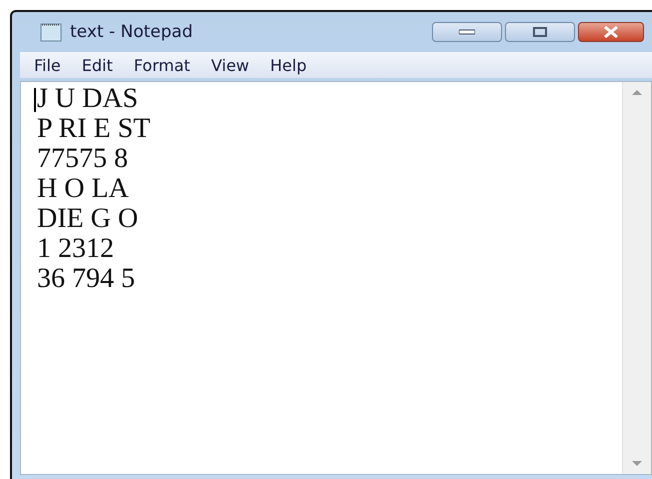  What do you see at coordinates (35, 100) in the screenshot?
I see `text-cursor` at bounding box center [35, 100].